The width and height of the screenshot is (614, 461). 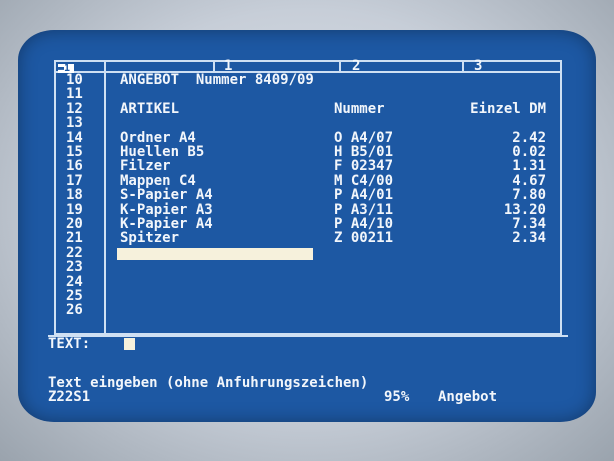 I want to click on cell-text: K-Papier A4, so click(x=166, y=224).